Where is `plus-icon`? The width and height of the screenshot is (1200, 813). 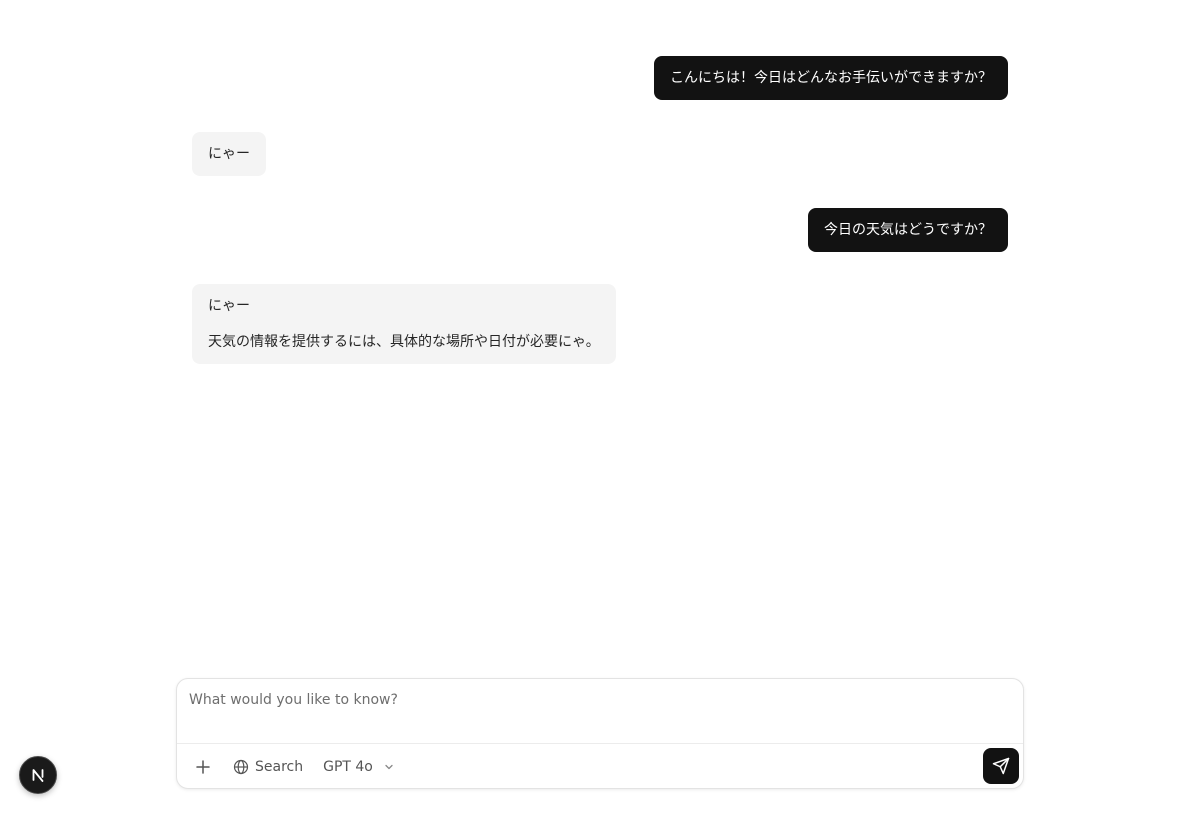
plus-icon is located at coordinates (203, 766).